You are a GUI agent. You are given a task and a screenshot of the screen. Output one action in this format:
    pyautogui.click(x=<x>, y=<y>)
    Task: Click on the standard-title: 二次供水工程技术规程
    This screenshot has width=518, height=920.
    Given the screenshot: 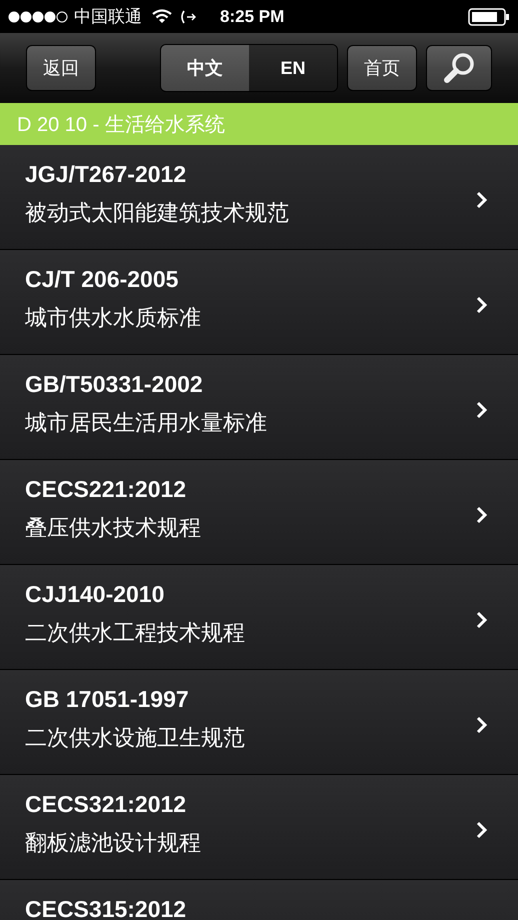 What is the action you would take?
    pyautogui.click(x=135, y=633)
    